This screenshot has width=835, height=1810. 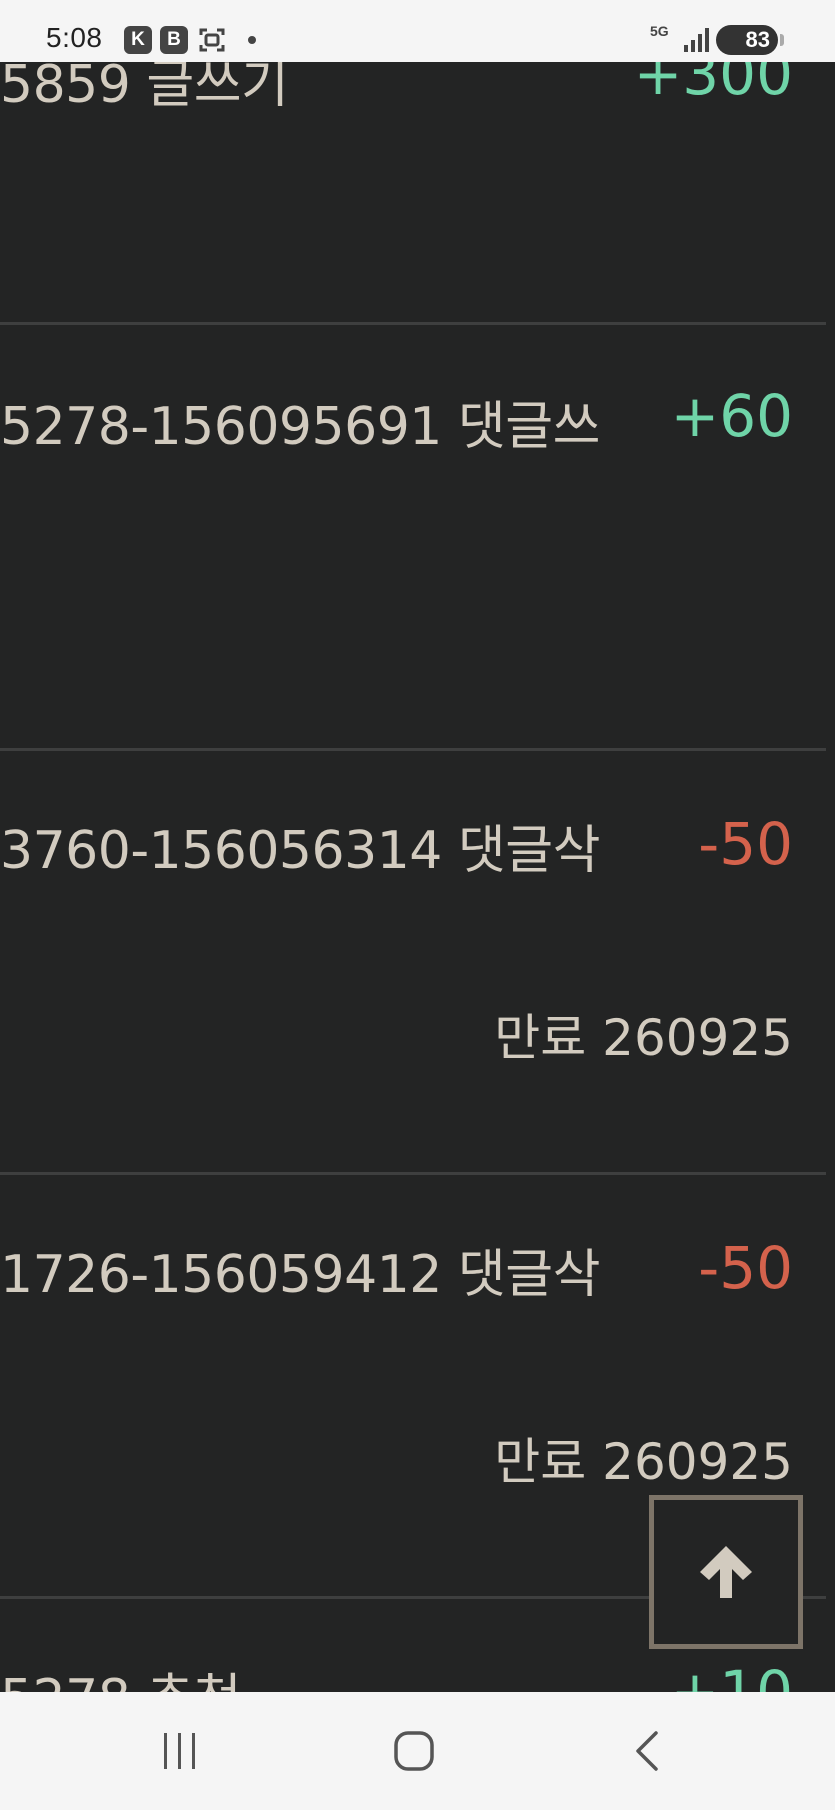 What do you see at coordinates (731, 1675) in the screenshot?
I see `item-amount: +10` at bounding box center [731, 1675].